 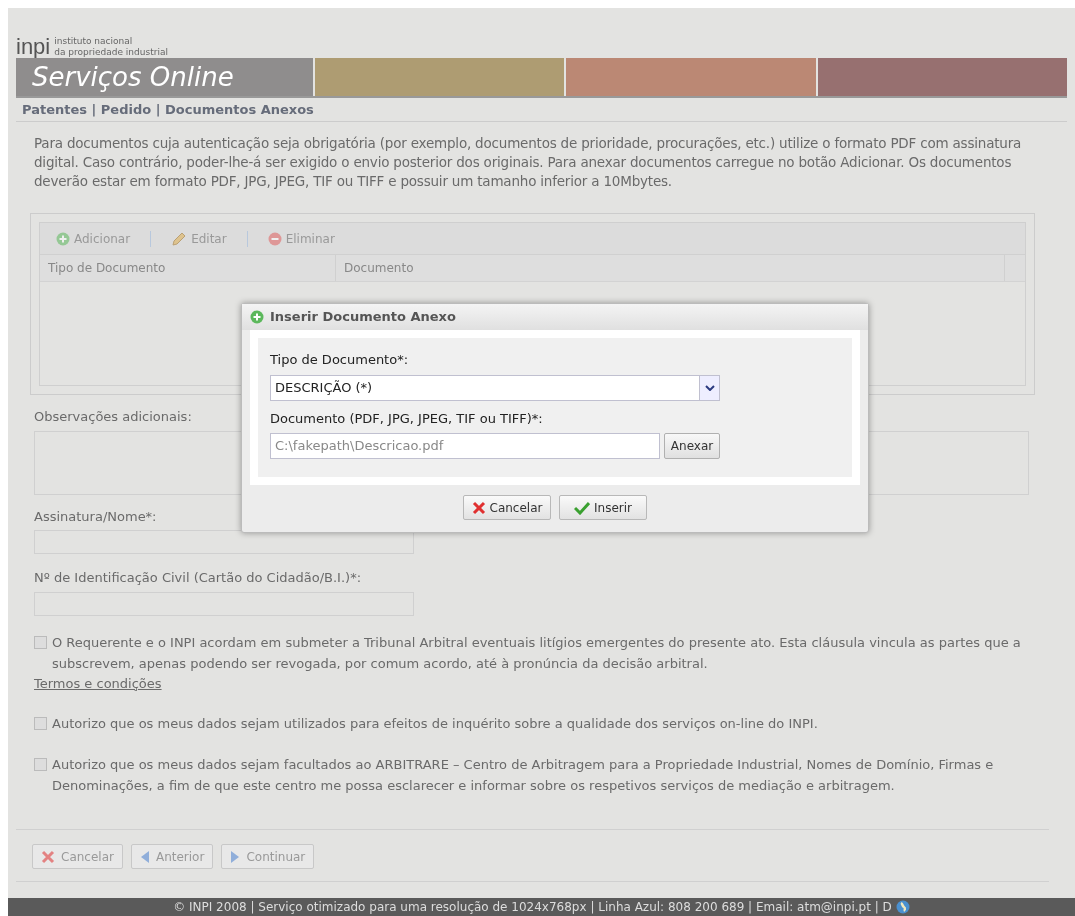 I want to click on attach-button: Anexar, so click(x=692, y=446).